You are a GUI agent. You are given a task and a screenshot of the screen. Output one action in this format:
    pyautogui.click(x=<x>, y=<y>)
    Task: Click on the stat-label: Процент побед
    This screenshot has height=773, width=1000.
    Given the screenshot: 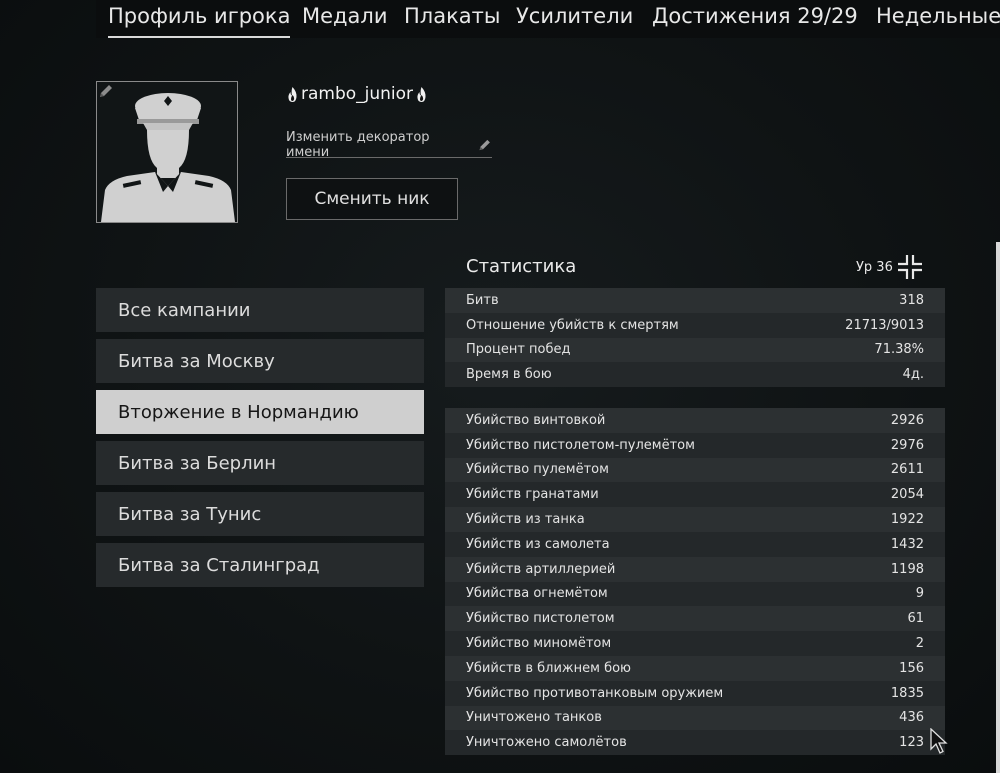 What is the action you would take?
    pyautogui.click(x=518, y=350)
    